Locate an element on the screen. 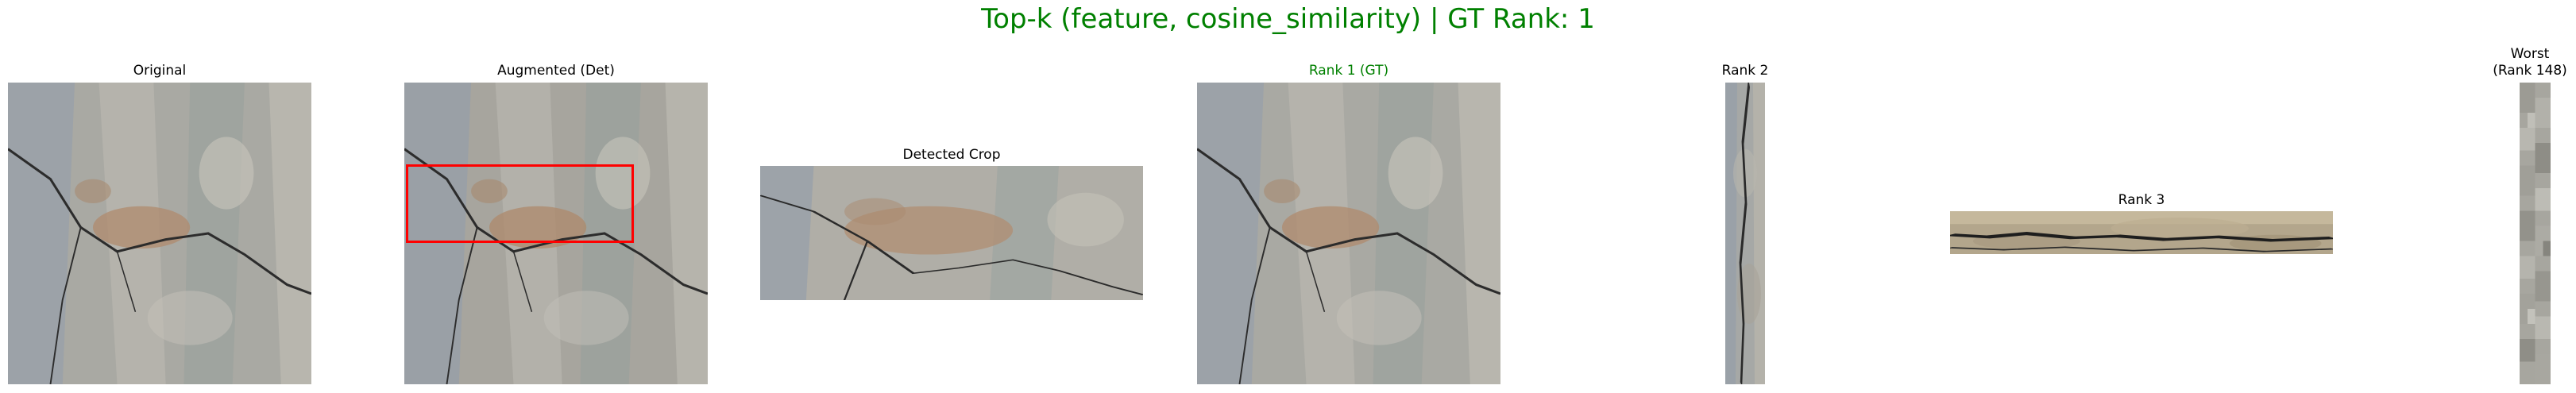  augmented-image is located at coordinates (556, 233).